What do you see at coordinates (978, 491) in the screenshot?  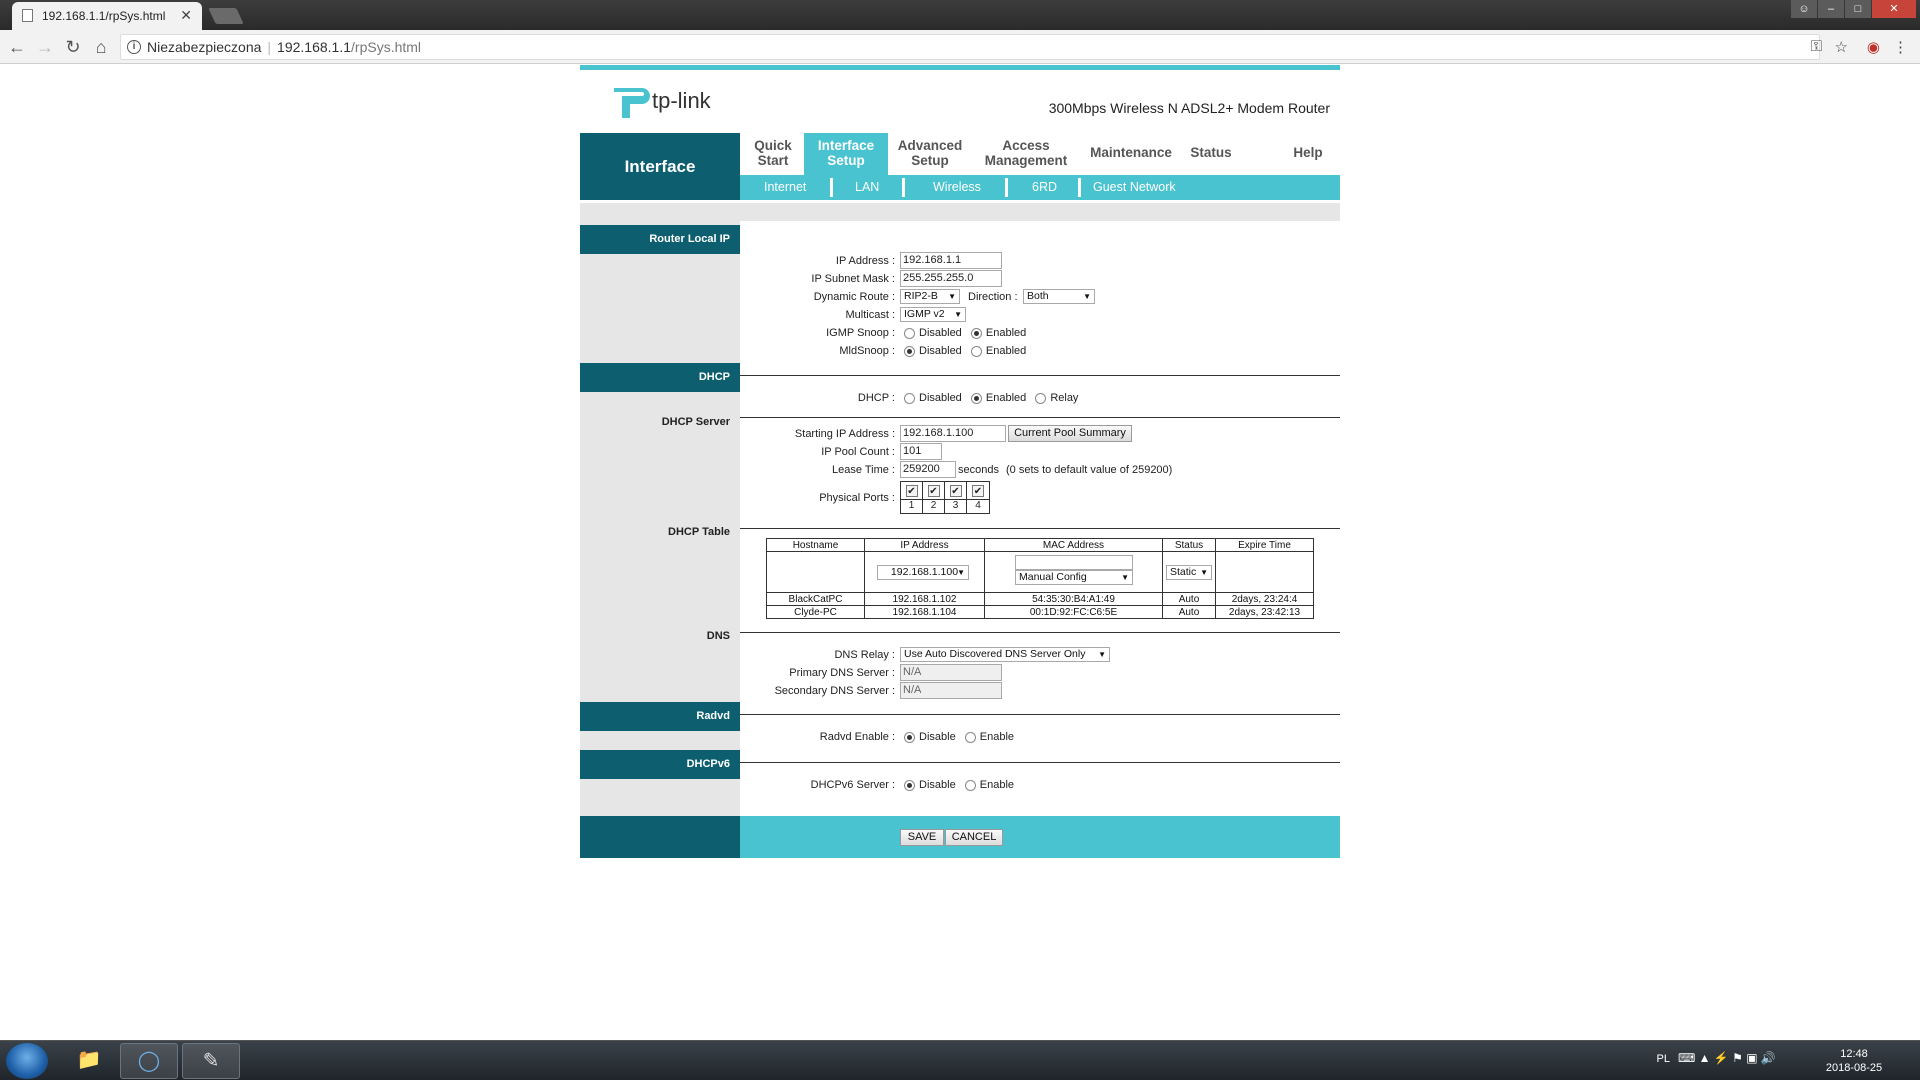 I see `port-4-checkbox: ✔` at bounding box center [978, 491].